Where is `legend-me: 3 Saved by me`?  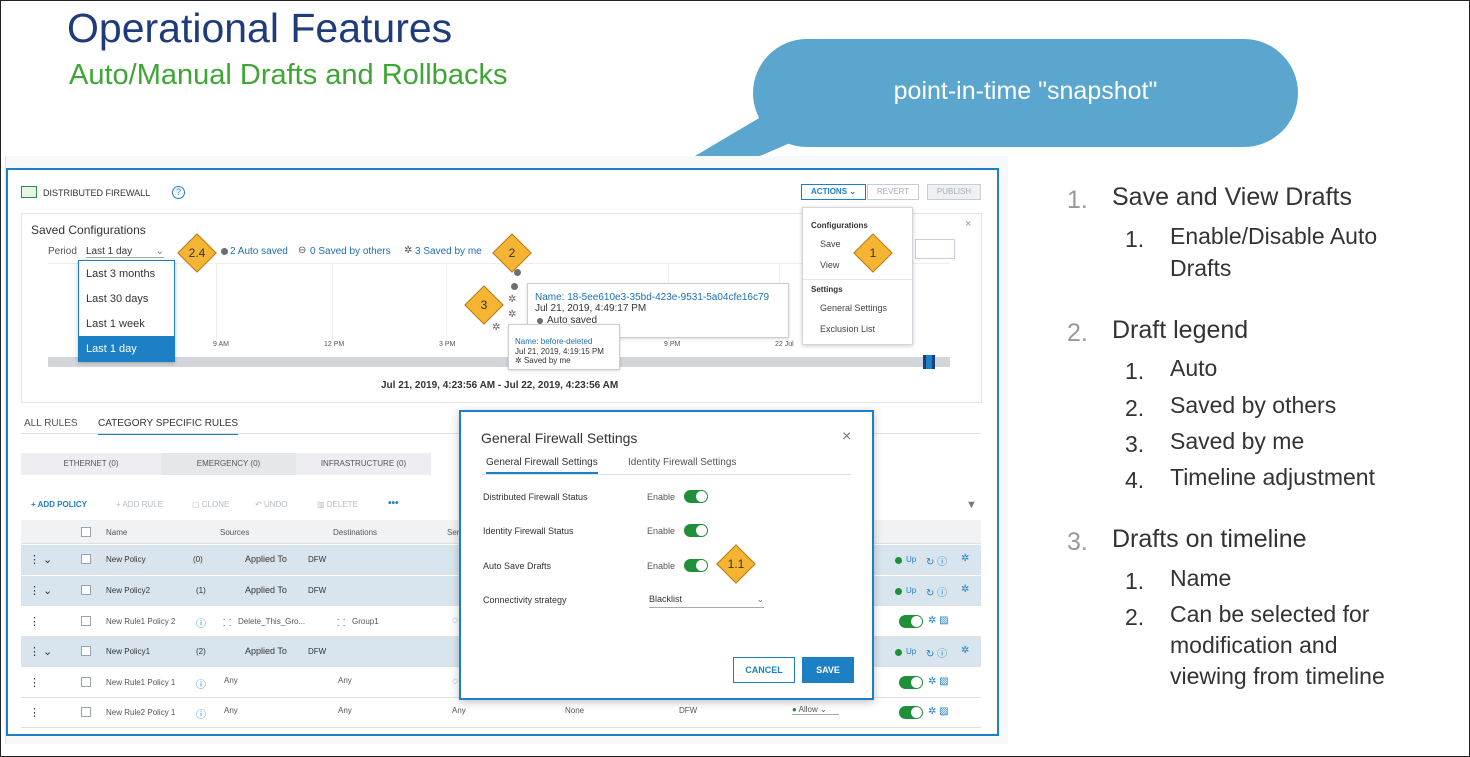 legend-me: 3 Saved by me is located at coordinates (448, 251).